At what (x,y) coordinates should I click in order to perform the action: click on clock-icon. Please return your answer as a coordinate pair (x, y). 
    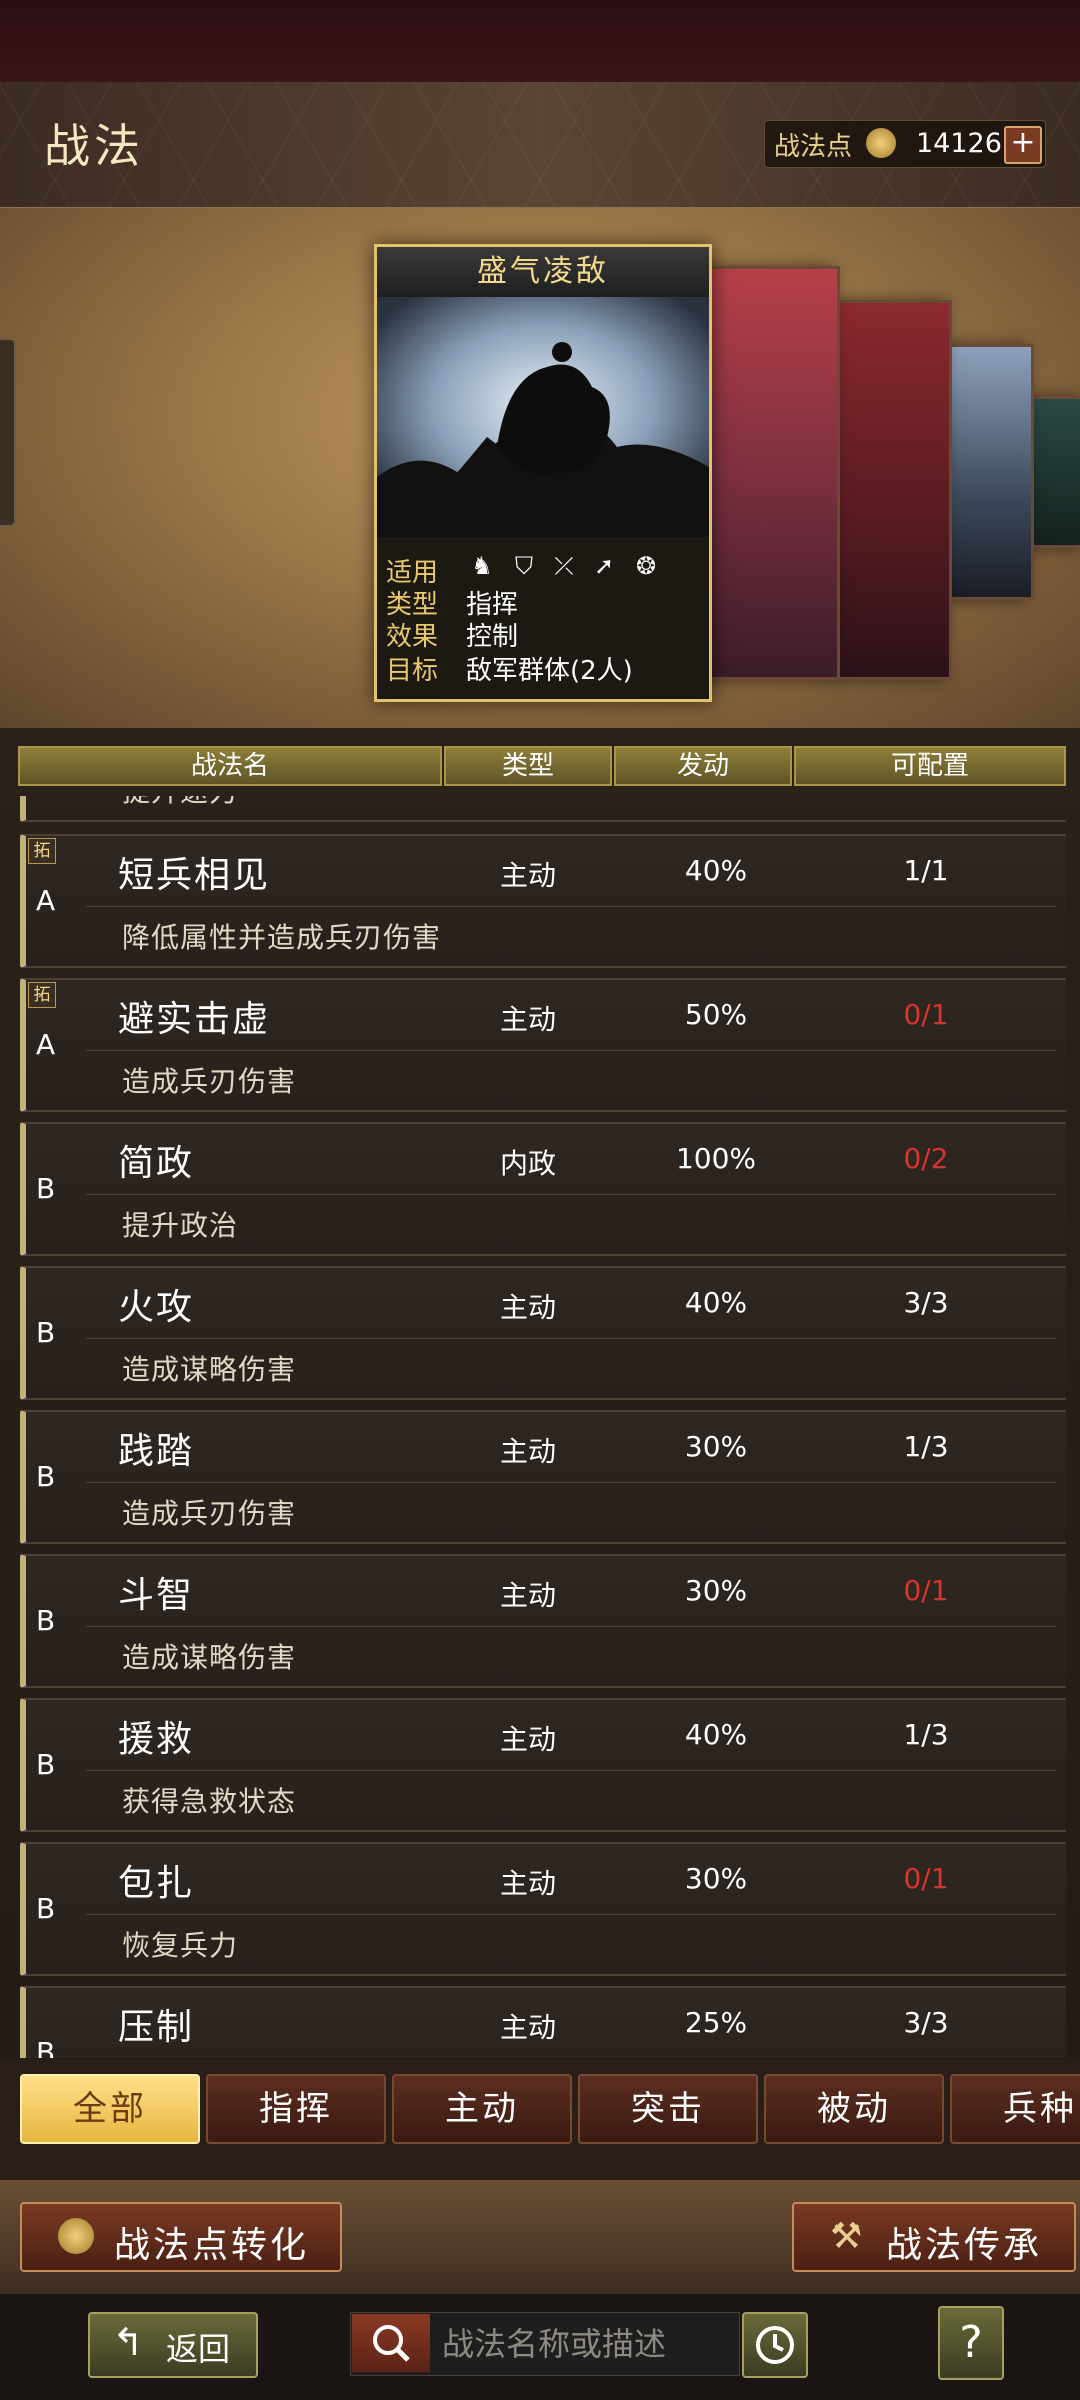
    Looking at the image, I should click on (775, 2345).